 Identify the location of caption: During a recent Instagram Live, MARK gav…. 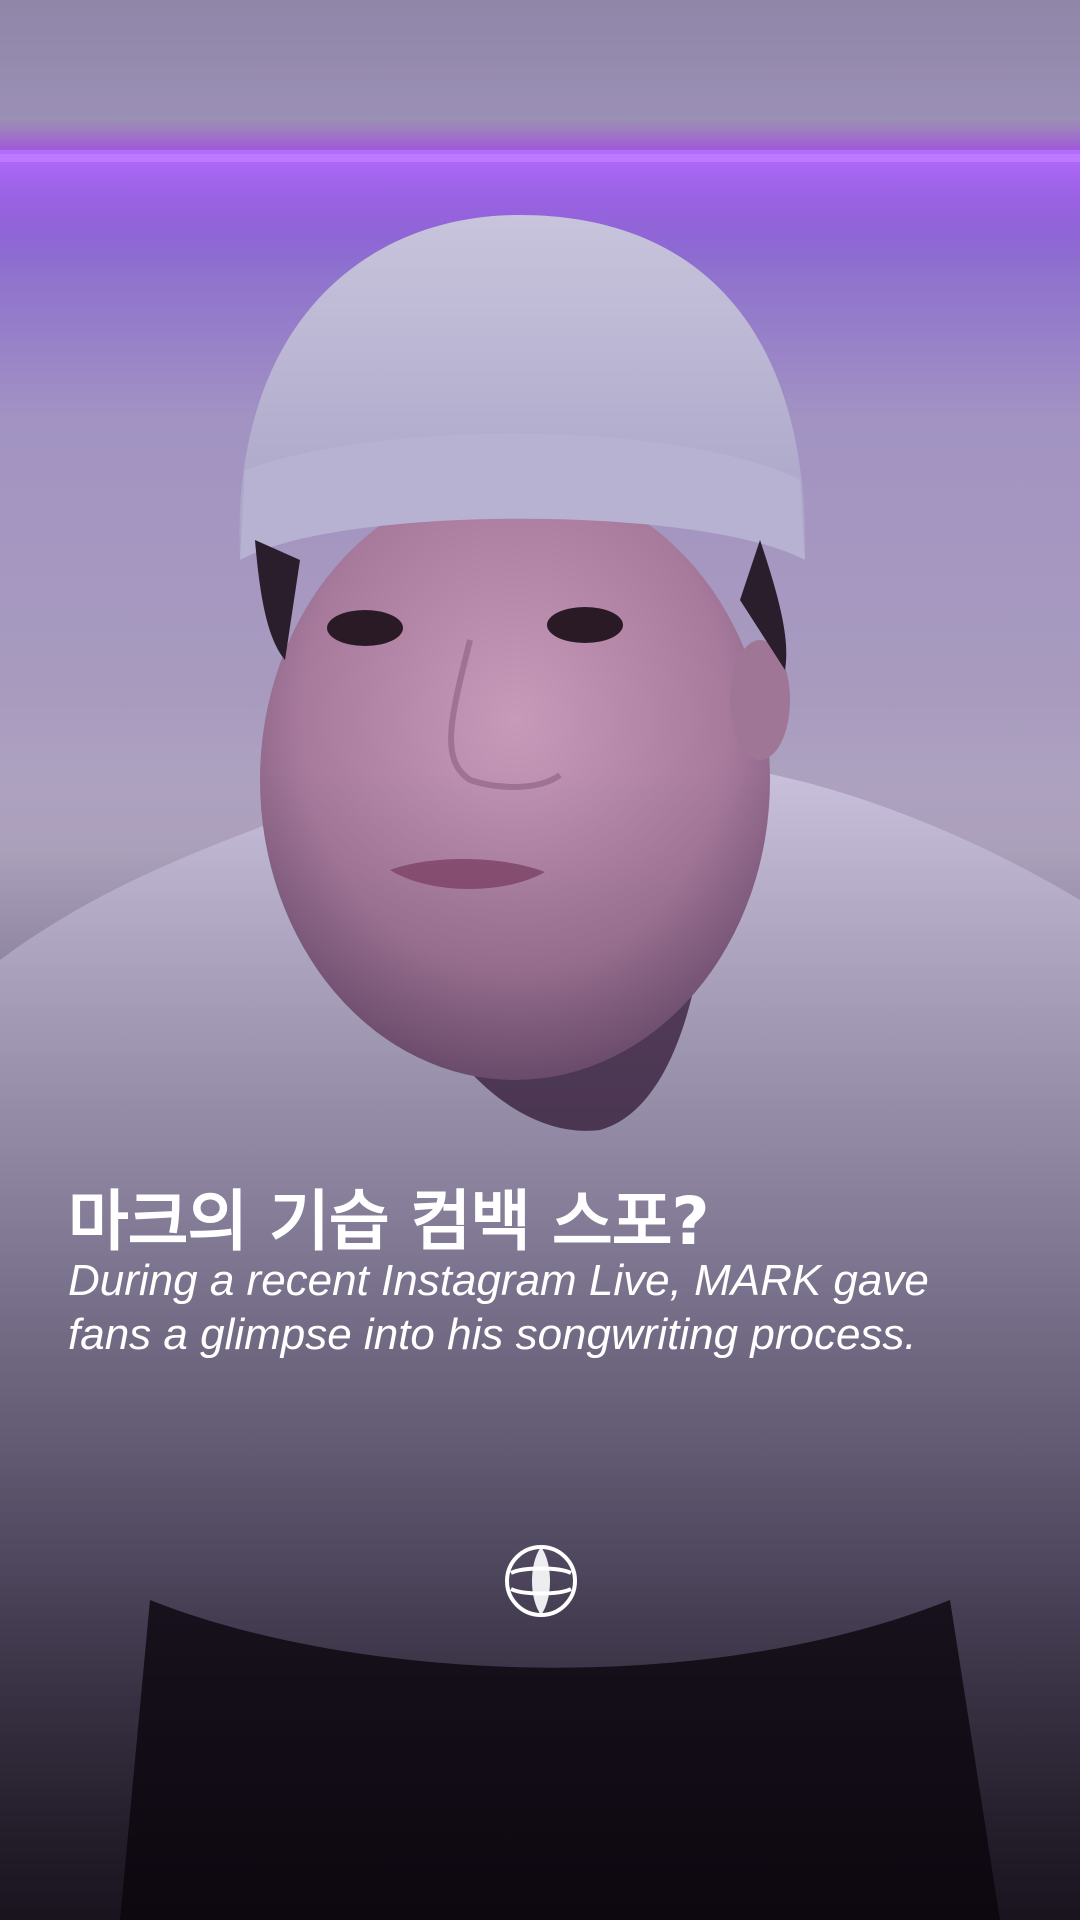
(498, 1307).